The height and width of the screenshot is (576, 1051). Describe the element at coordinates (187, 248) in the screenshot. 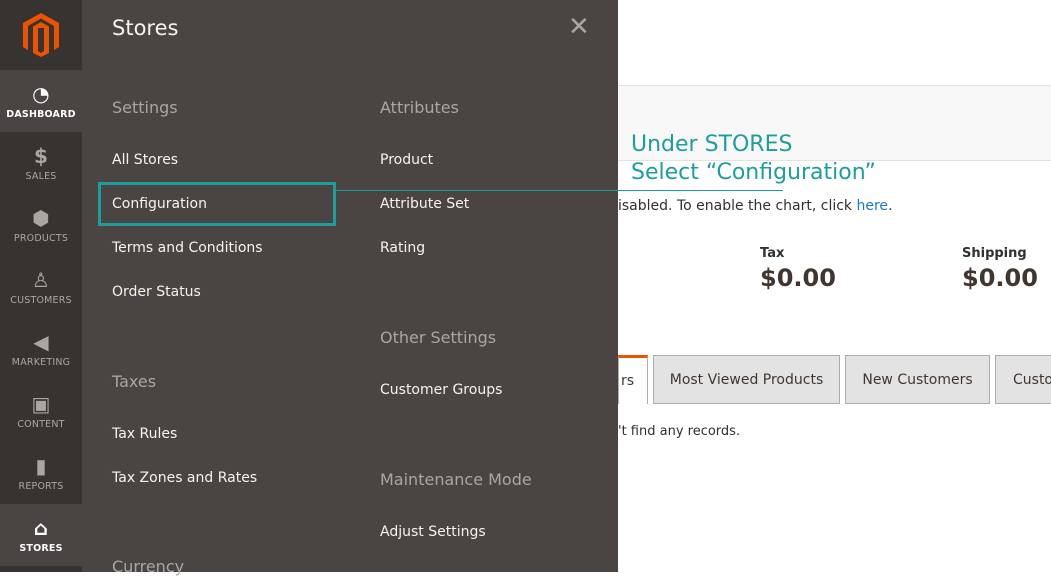

I see `menu-terms-and-conditions: Terms and Conditions` at that location.